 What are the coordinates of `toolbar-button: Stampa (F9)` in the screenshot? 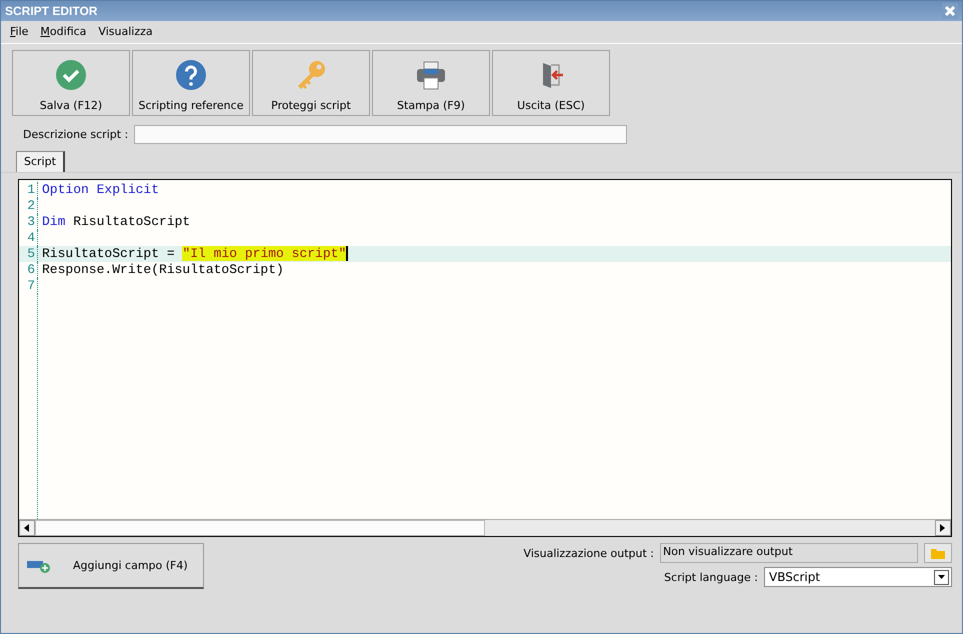 It's located at (431, 83).